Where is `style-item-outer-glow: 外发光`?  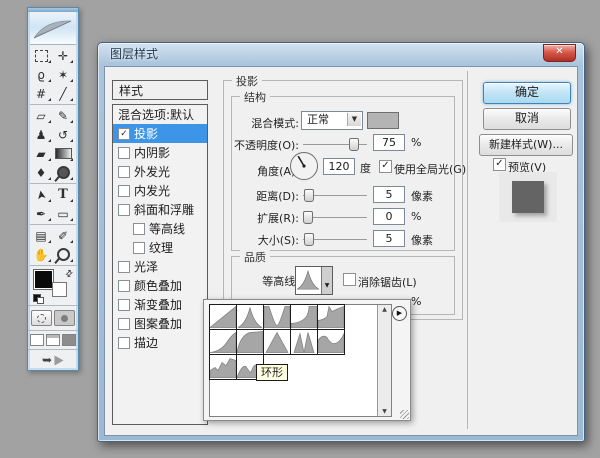 style-item-outer-glow: 外发光 is located at coordinates (160, 171).